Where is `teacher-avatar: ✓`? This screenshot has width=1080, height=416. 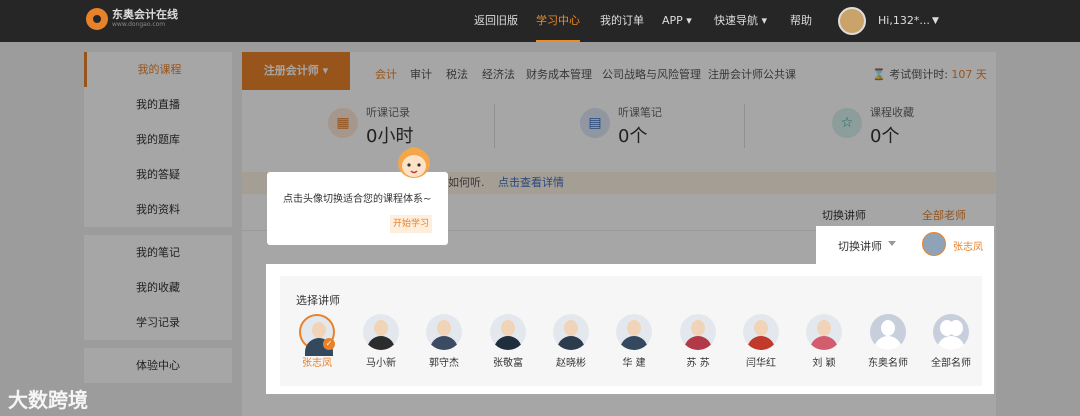 teacher-avatar: ✓ is located at coordinates (317, 335).